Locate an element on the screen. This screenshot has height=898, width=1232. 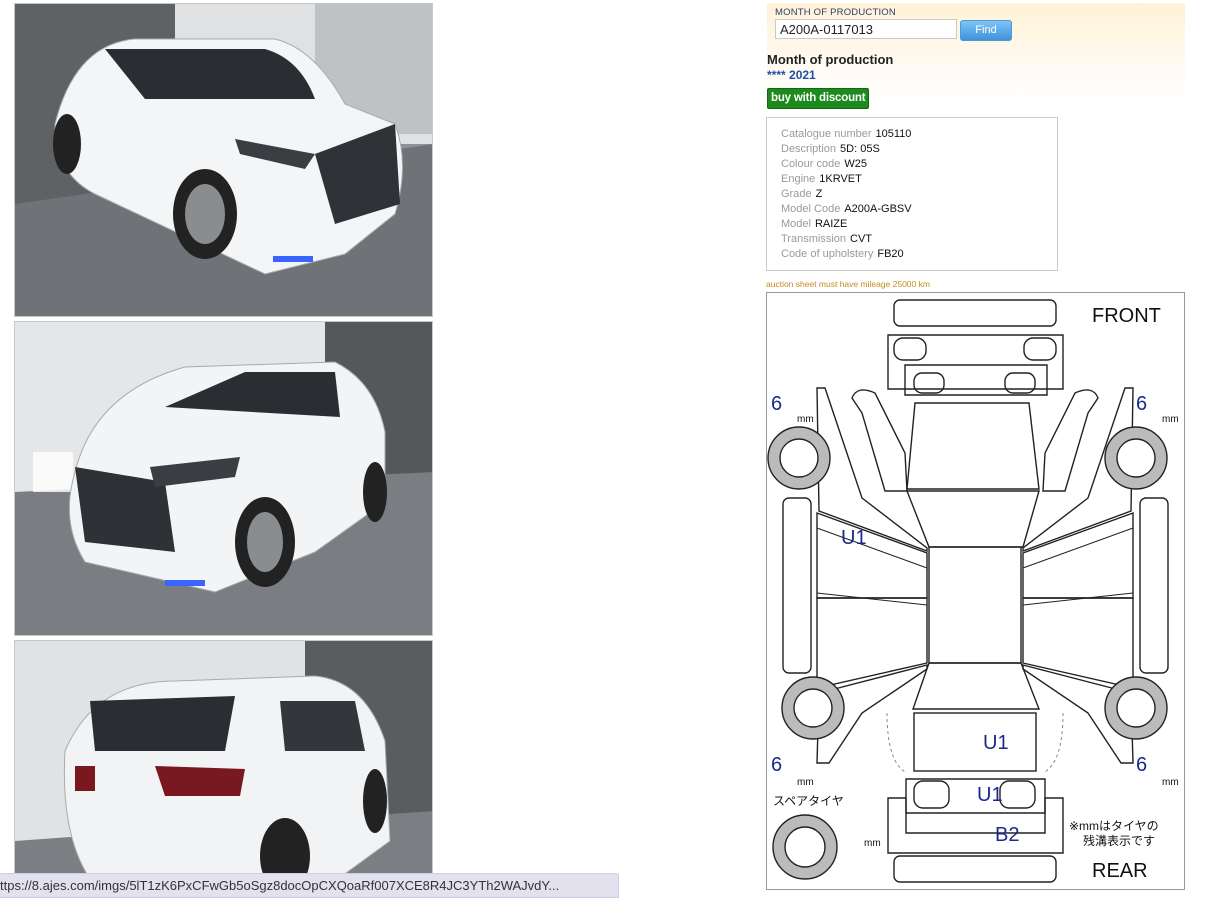
spec-key: Model Code is located at coordinates (811, 209).